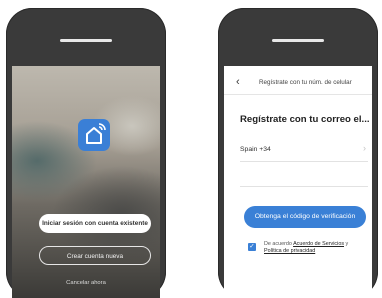 The image size is (382, 298). I want to click on chevron-right-icon: ›, so click(364, 148).